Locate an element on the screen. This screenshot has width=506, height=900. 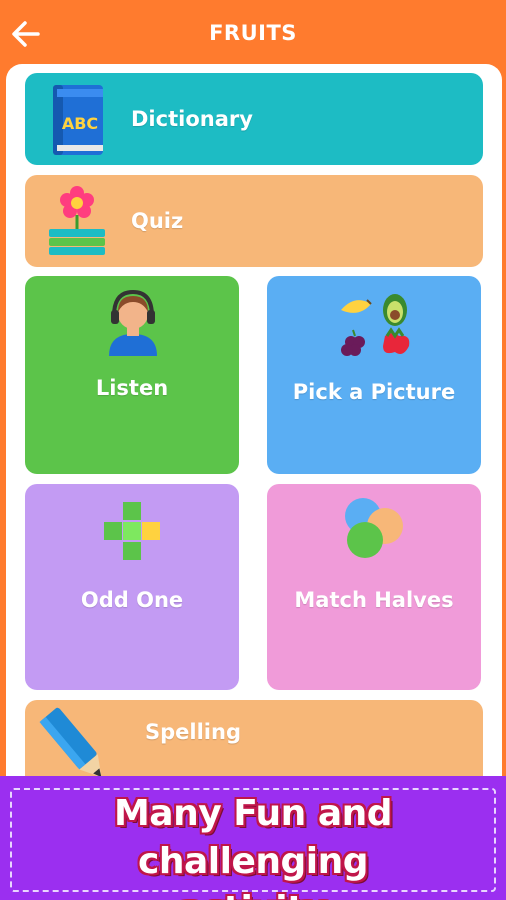
dictionary-card: ABC Dictionary is located at coordinates (254, 119).